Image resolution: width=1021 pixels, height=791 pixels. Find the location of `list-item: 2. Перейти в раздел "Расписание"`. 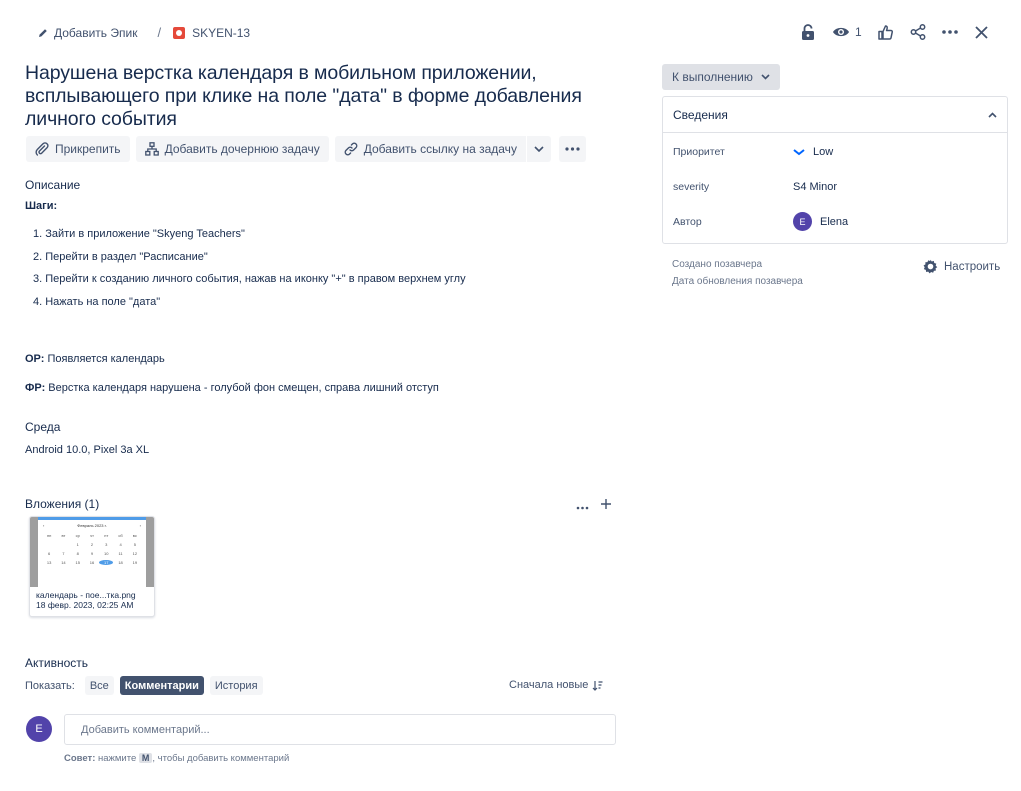

list-item: 2. Перейти в раздел "Расписание" is located at coordinates (120, 256).